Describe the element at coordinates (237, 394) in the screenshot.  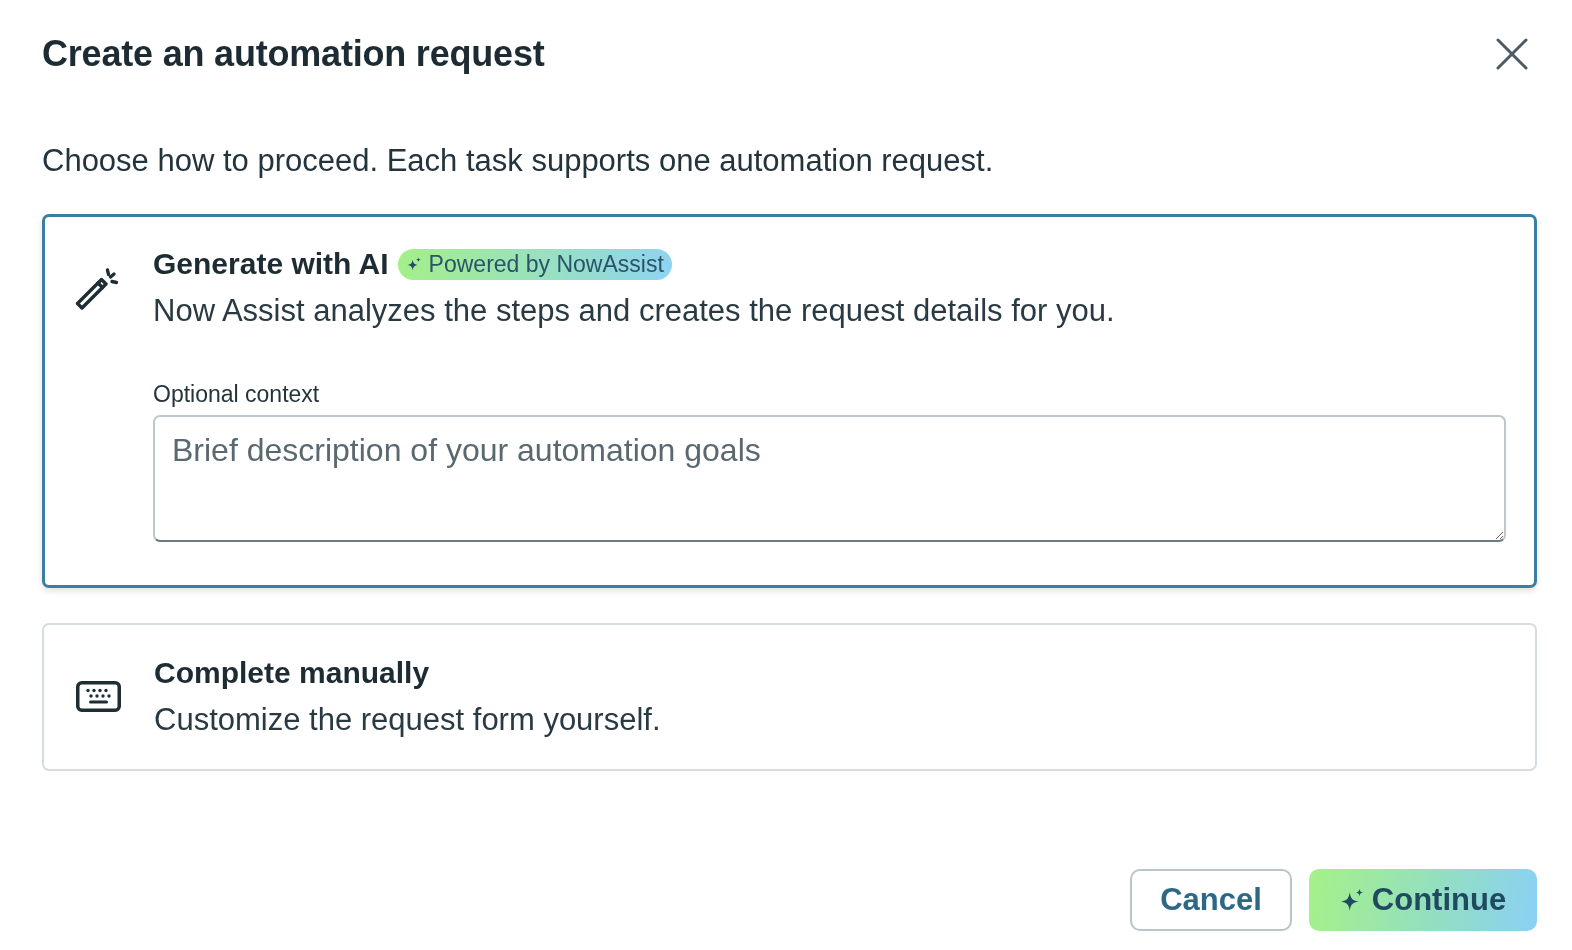
I see `field-label: Optional context` at that location.